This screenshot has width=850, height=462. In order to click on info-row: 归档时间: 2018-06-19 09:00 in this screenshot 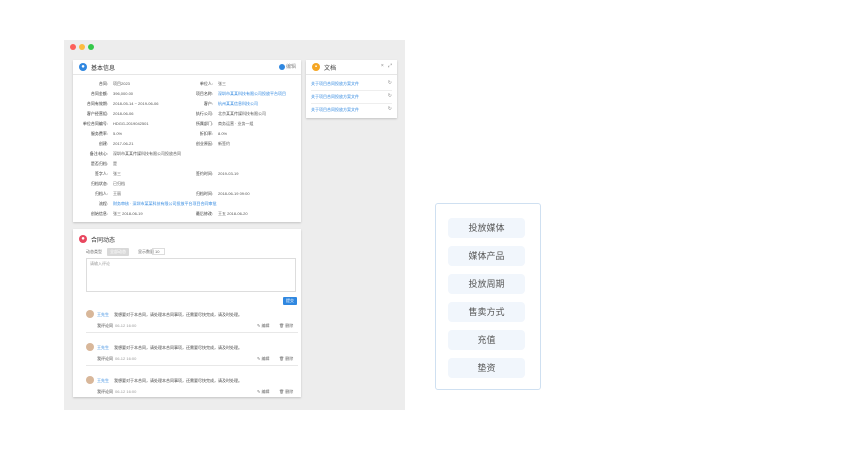, I will do `click(215, 193)`.